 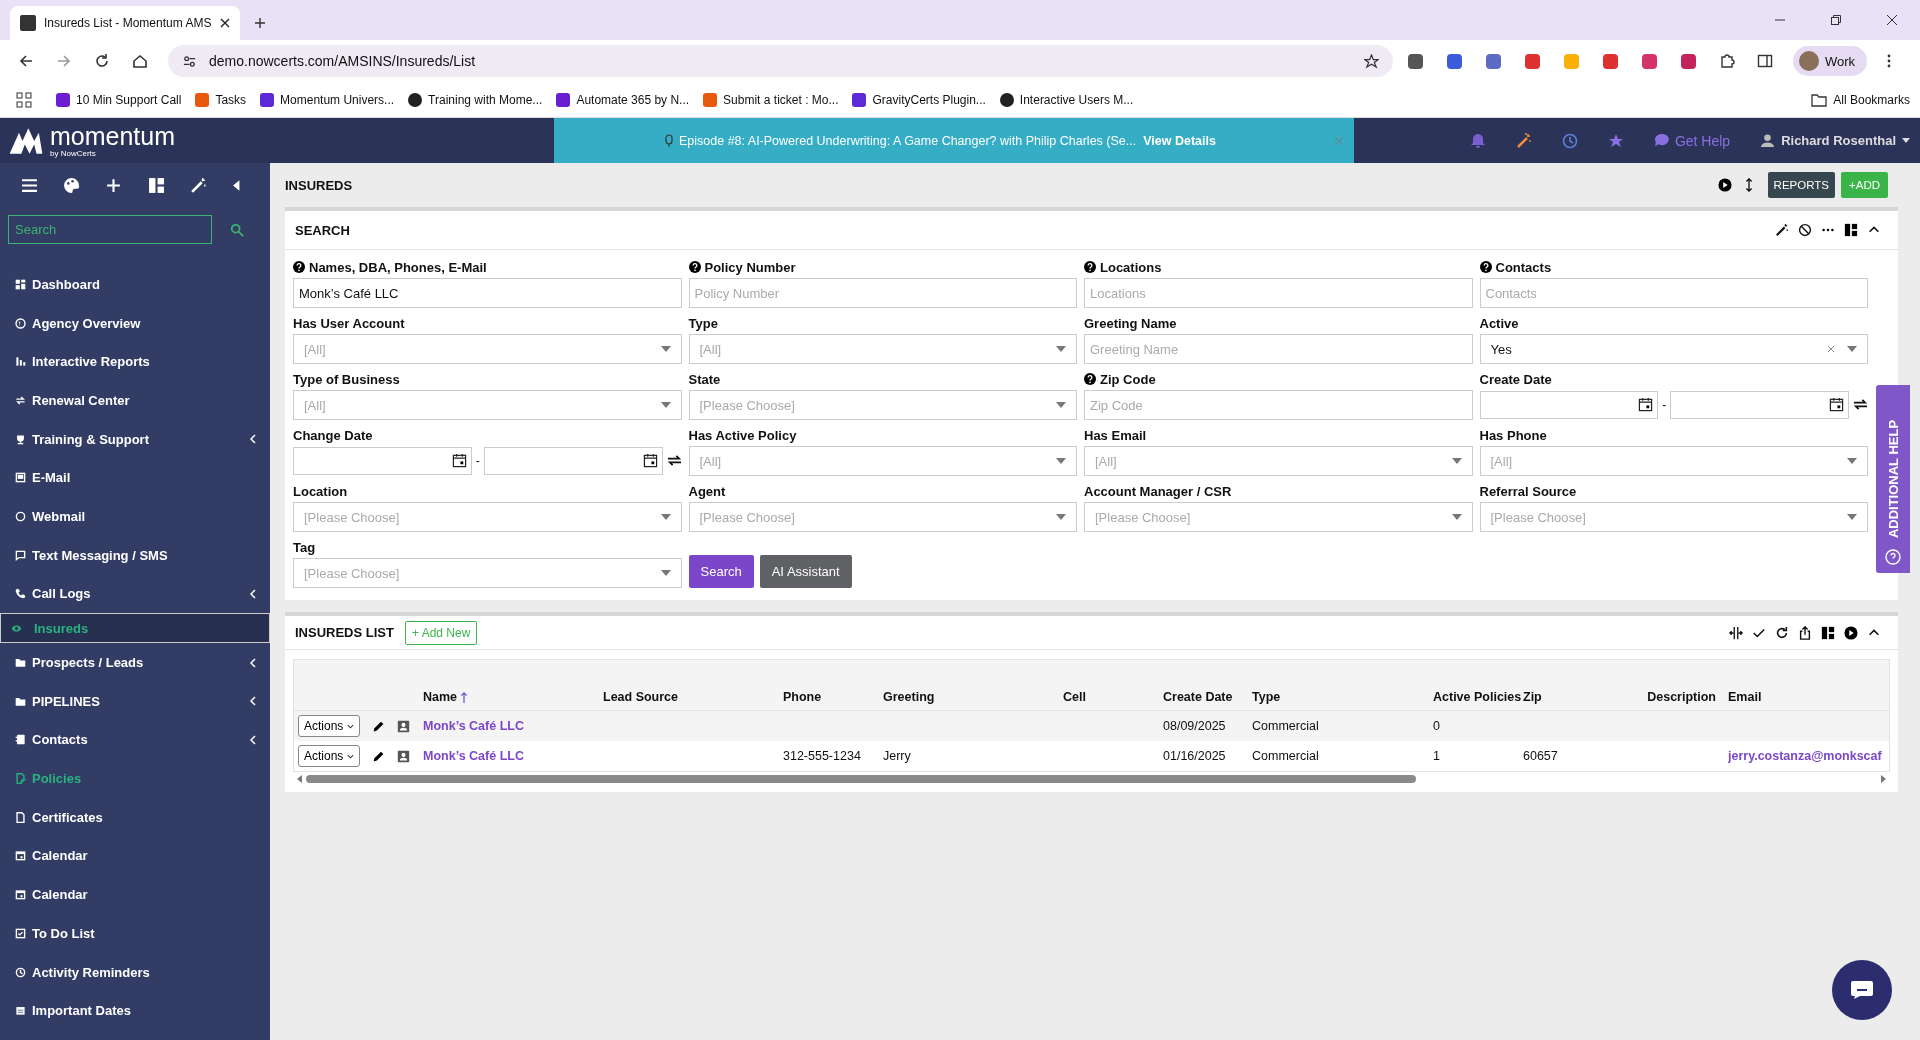 I want to click on column-header: Email, so click(x=1745, y=697).